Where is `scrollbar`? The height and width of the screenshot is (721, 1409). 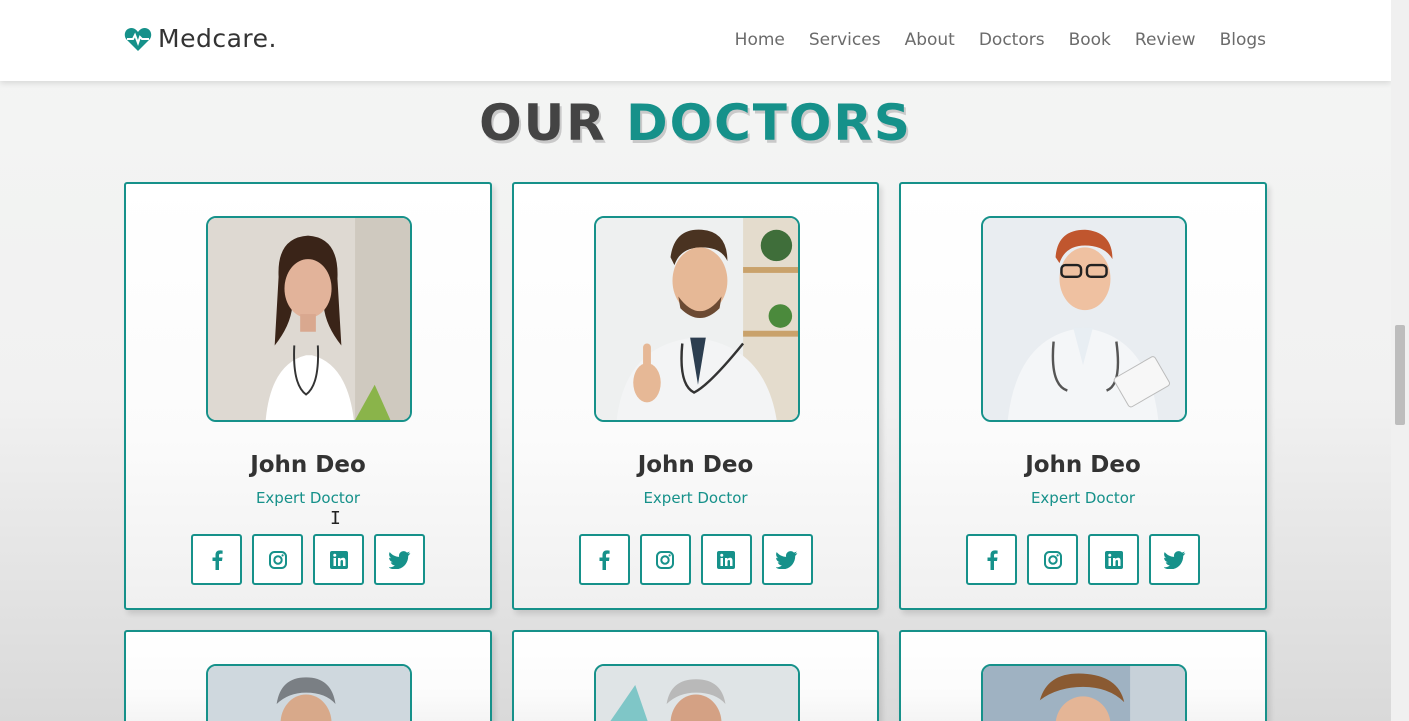 scrollbar is located at coordinates (1400, 360).